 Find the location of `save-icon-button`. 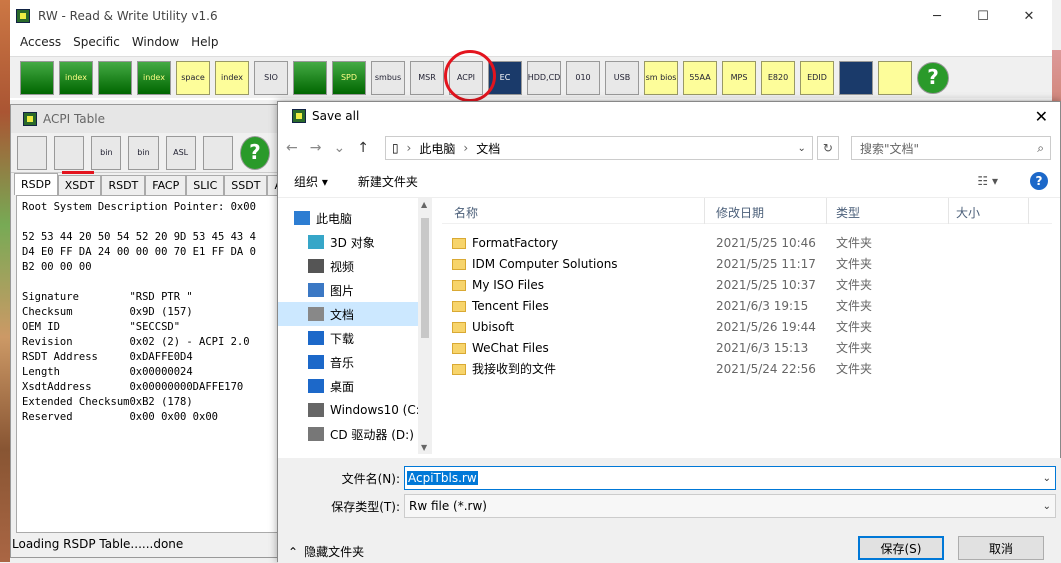

save-icon-button is located at coordinates (32, 152).